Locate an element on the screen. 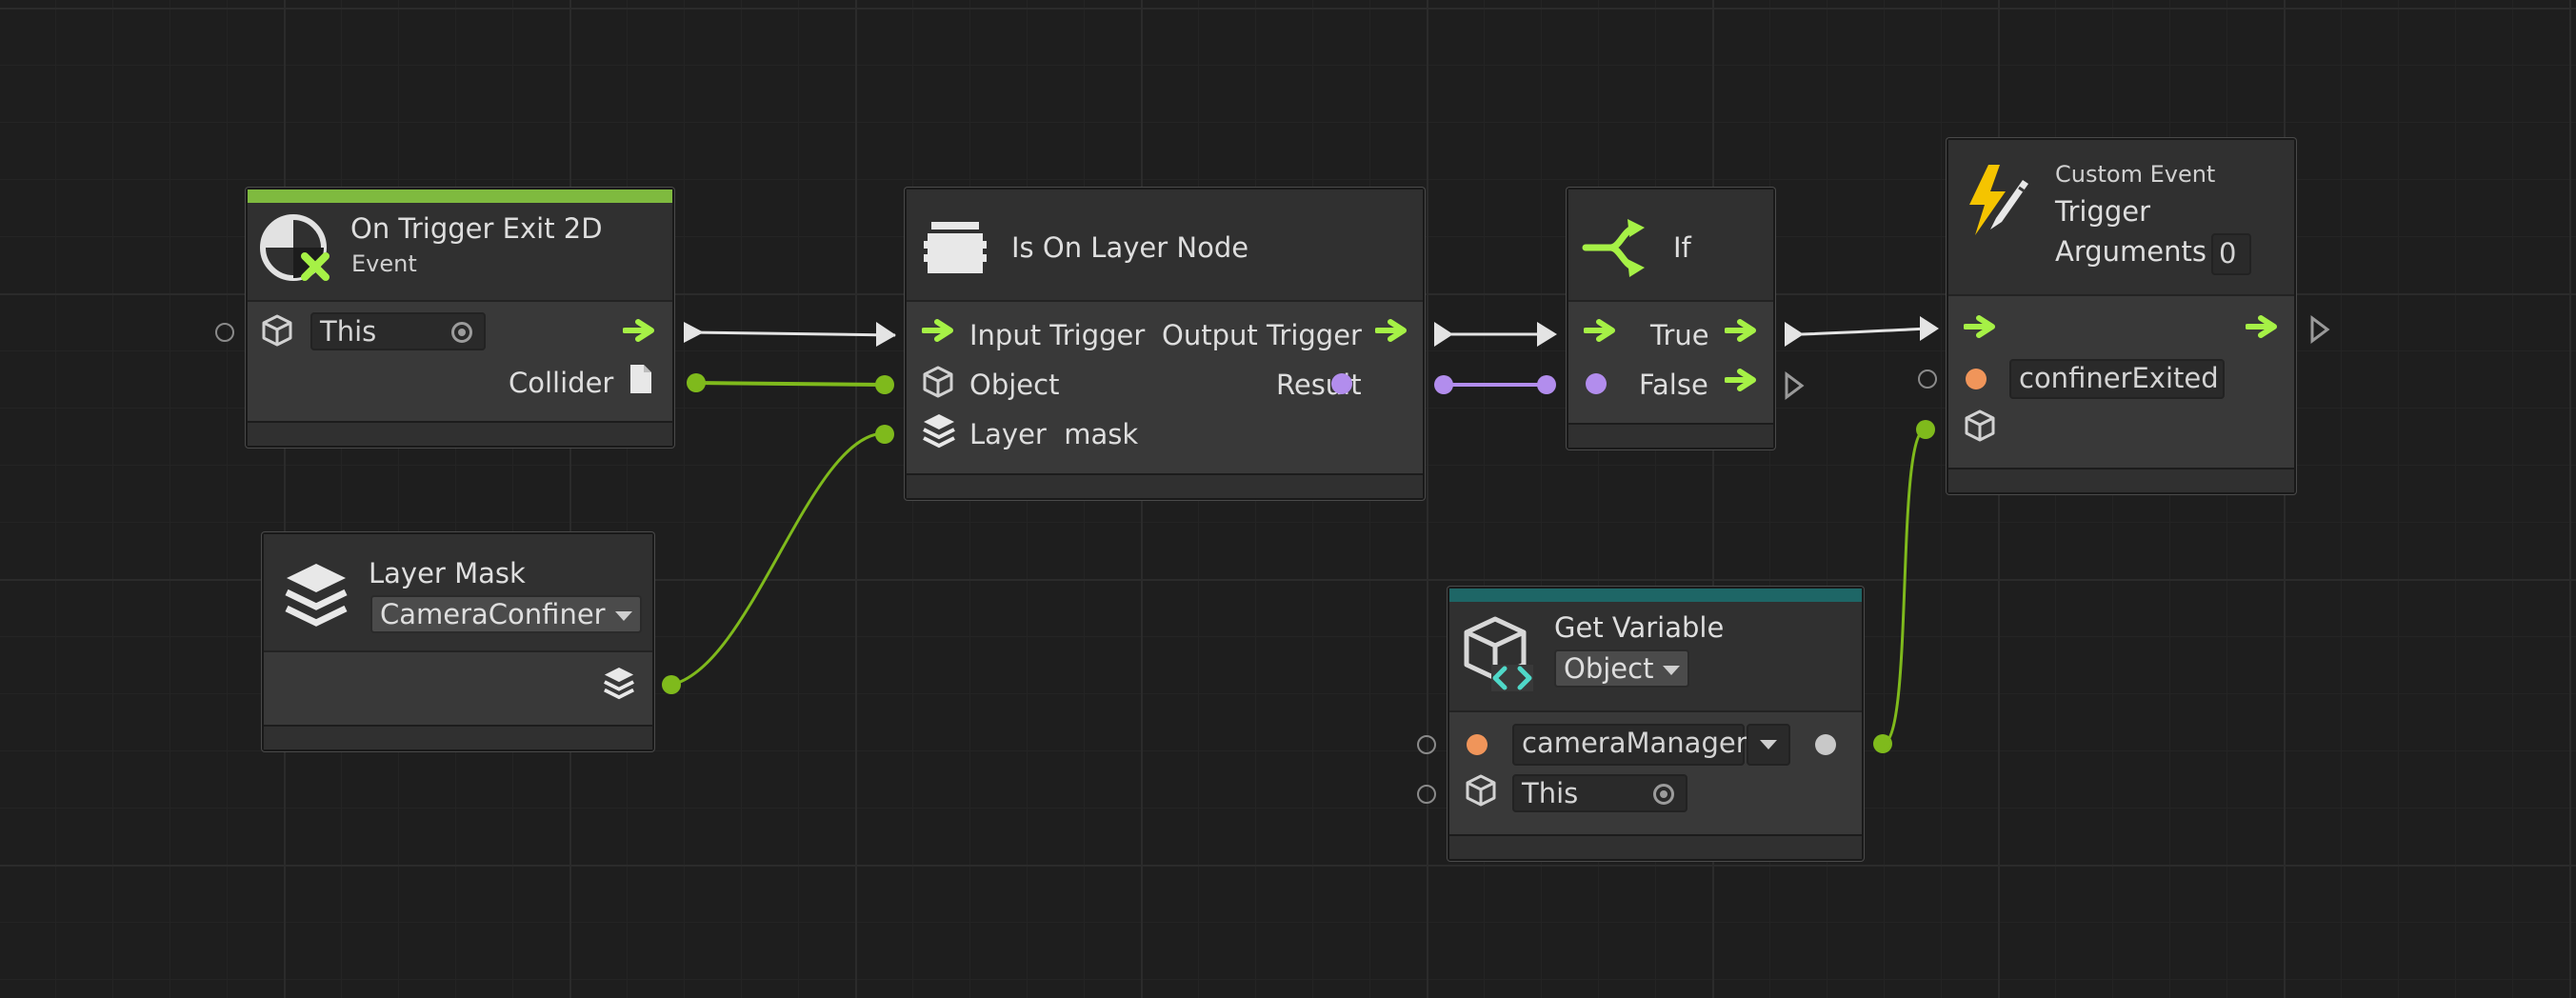 This screenshot has height=998, width=2576. node-title: Is On Layer Node is located at coordinates (1130, 247).